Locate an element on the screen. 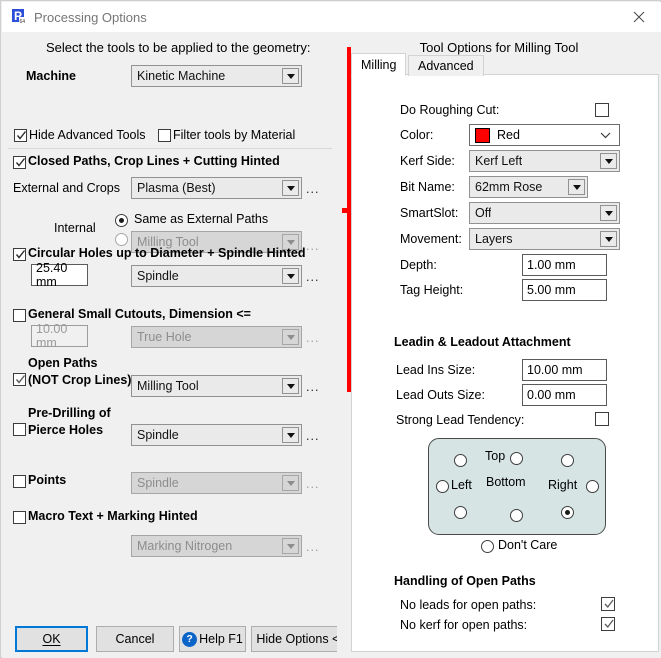 The image size is (661, 658). lead-direction-top-label: Top is located at coordinates (495, 456).